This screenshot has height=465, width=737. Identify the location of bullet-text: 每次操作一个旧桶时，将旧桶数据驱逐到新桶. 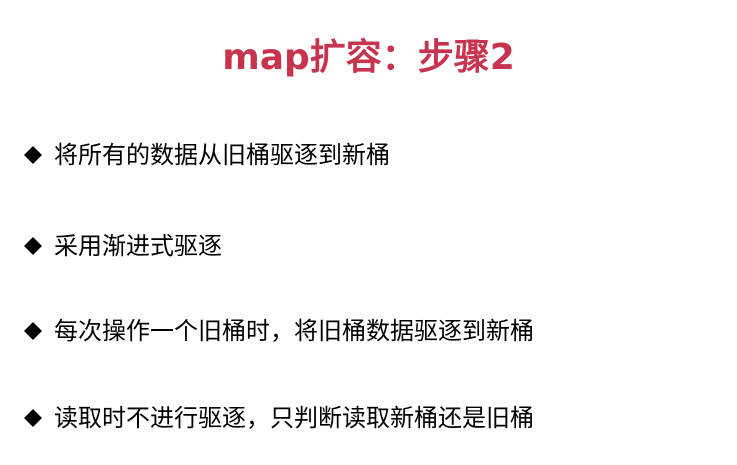
(294, 331).